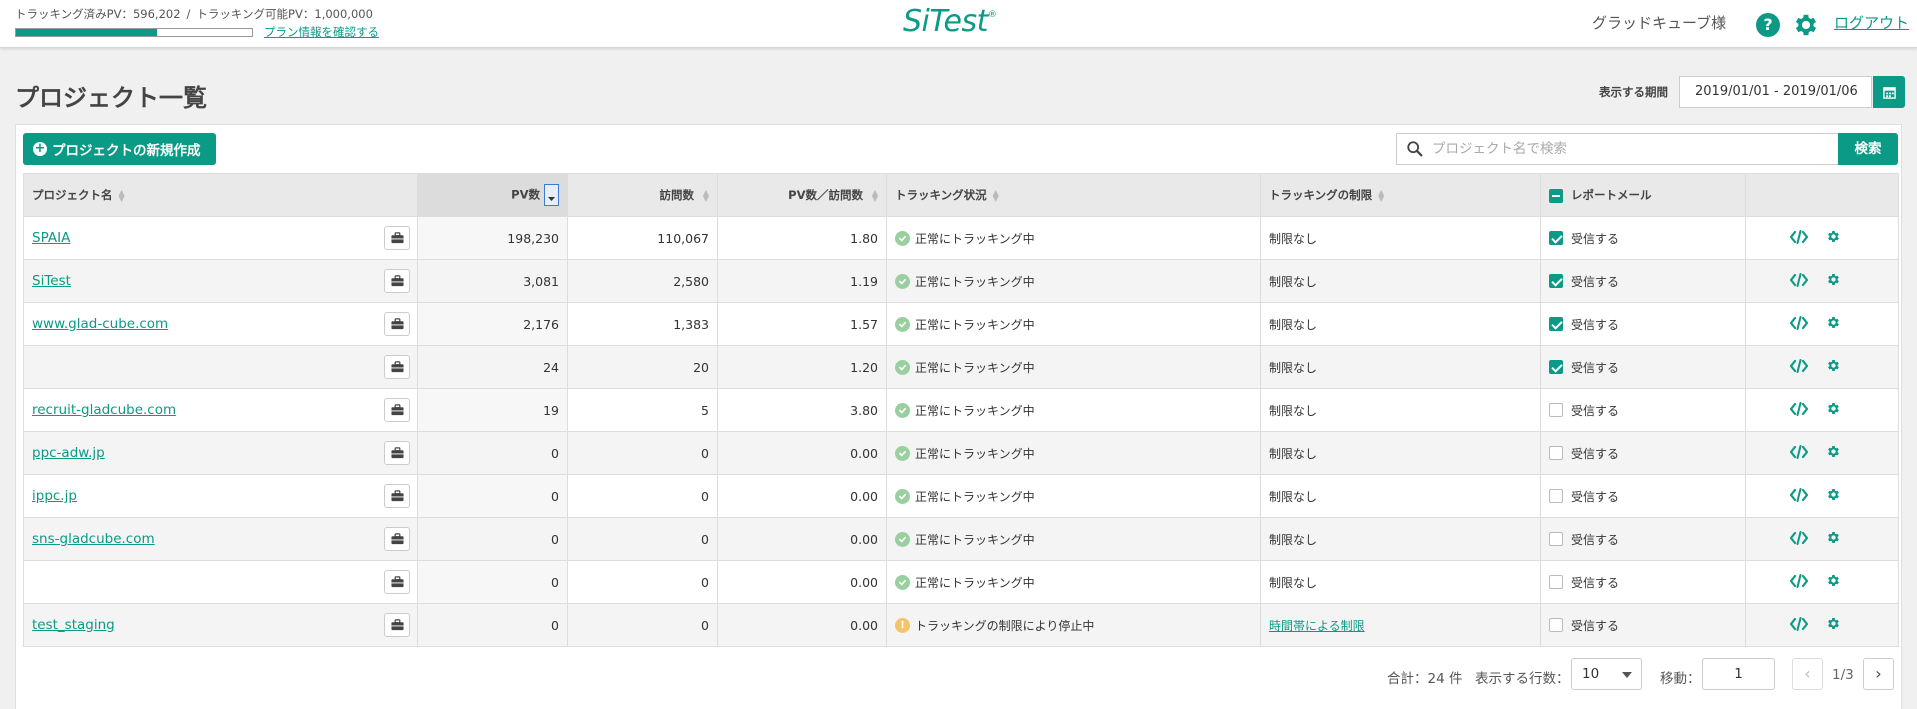 The height and width of the screenshot is (709, 1917). Describe the element at coordinates (902, 582) in the screenshot. I see `check-circle-icon` at that location.